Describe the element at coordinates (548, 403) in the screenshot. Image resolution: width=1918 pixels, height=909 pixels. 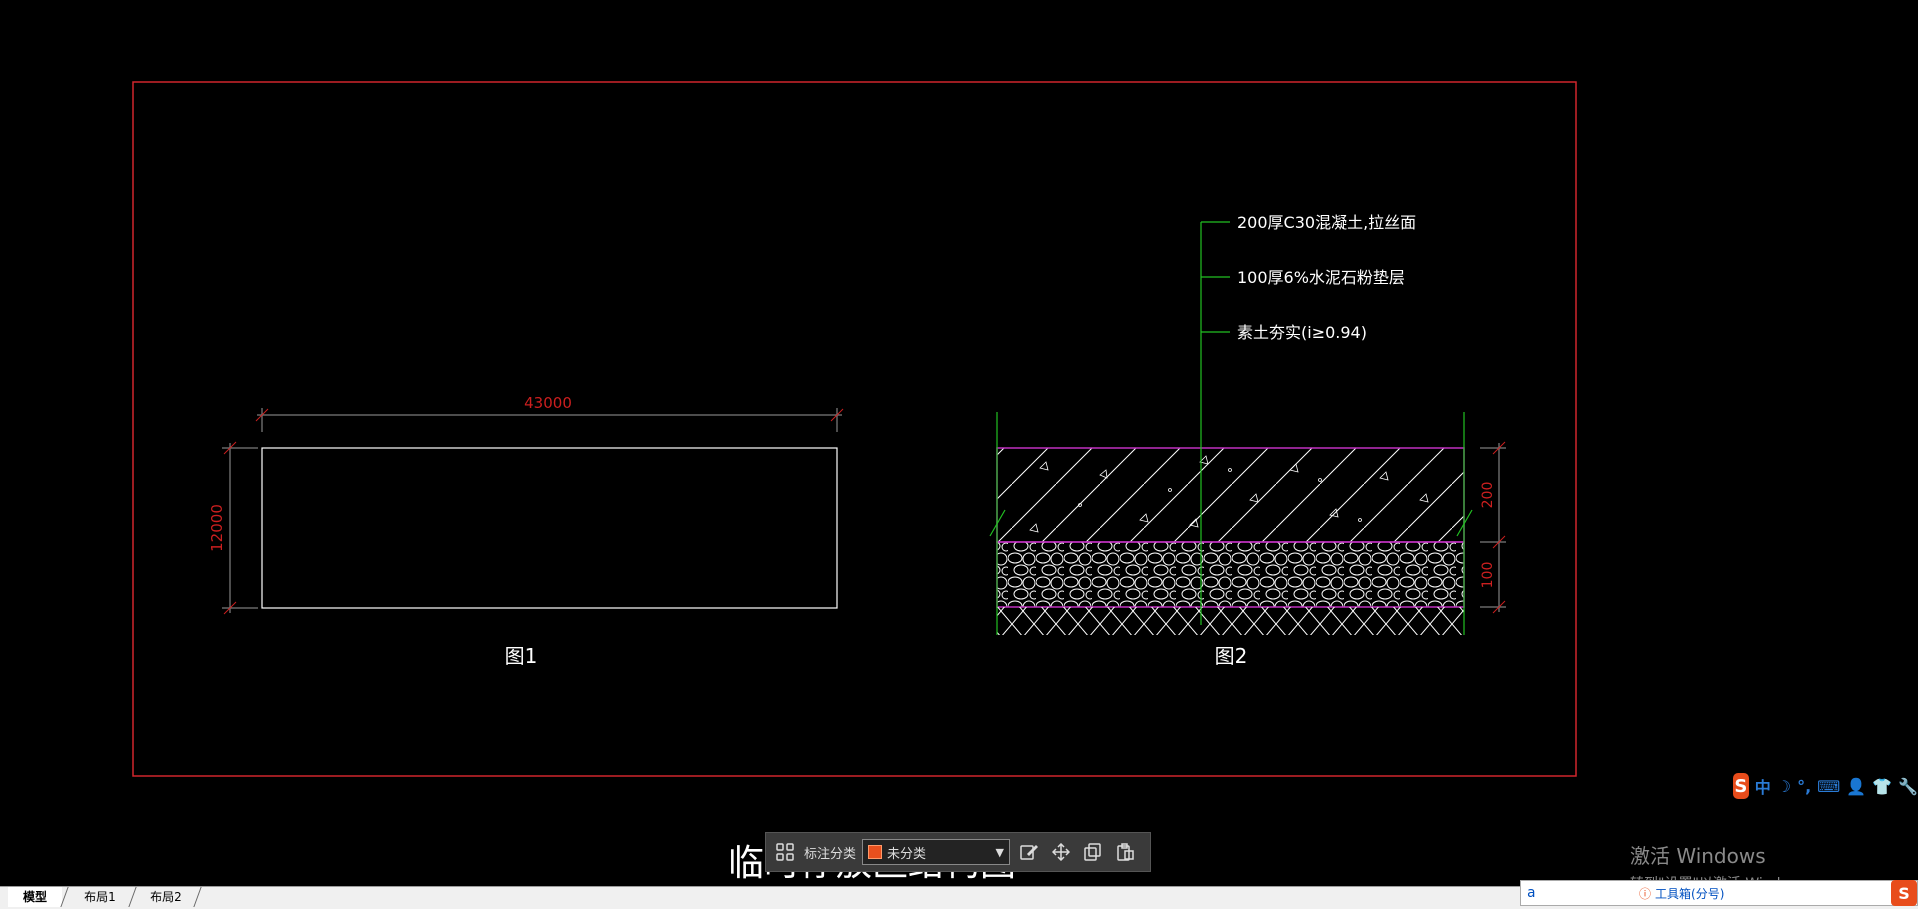
I see `fig1-width-label: 43000` at that location.